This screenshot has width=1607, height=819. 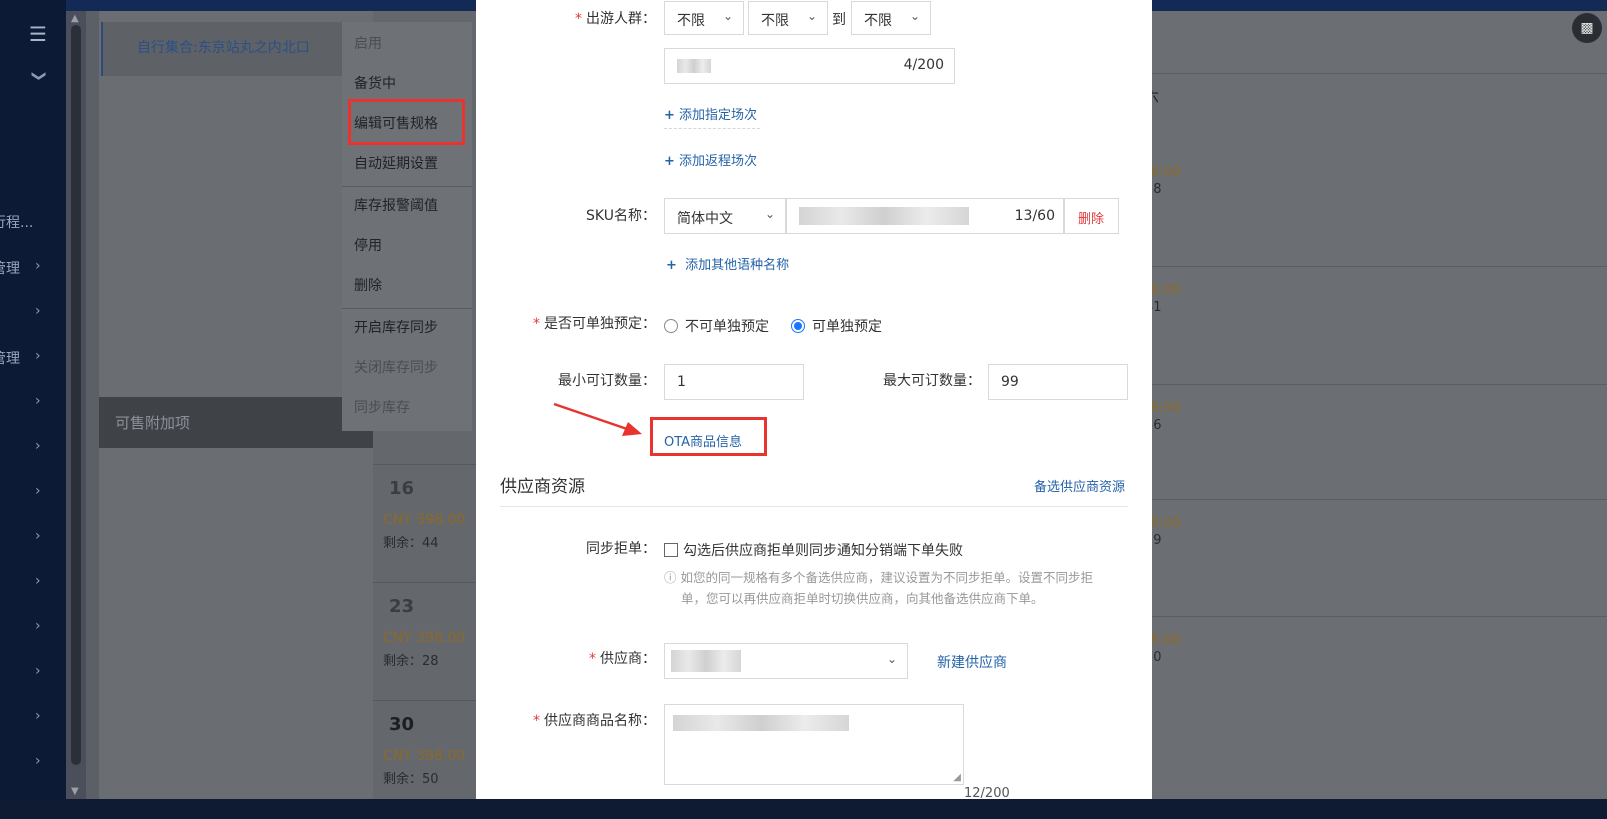 I want to click on calendar-stock: 剩余：50, so click(x=411, y=779).